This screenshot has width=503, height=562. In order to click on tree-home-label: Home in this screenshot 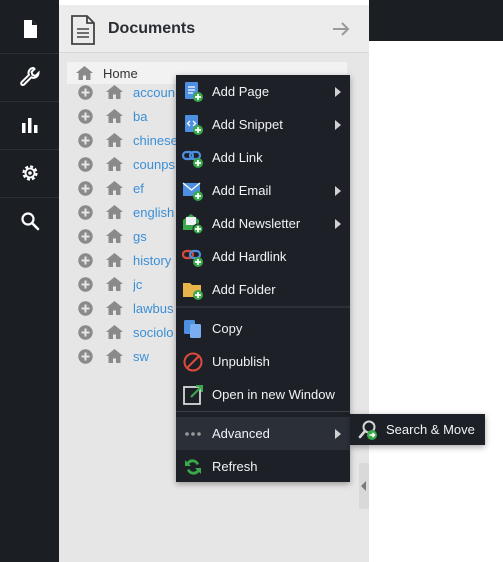, I will do `click(120, 73)`.